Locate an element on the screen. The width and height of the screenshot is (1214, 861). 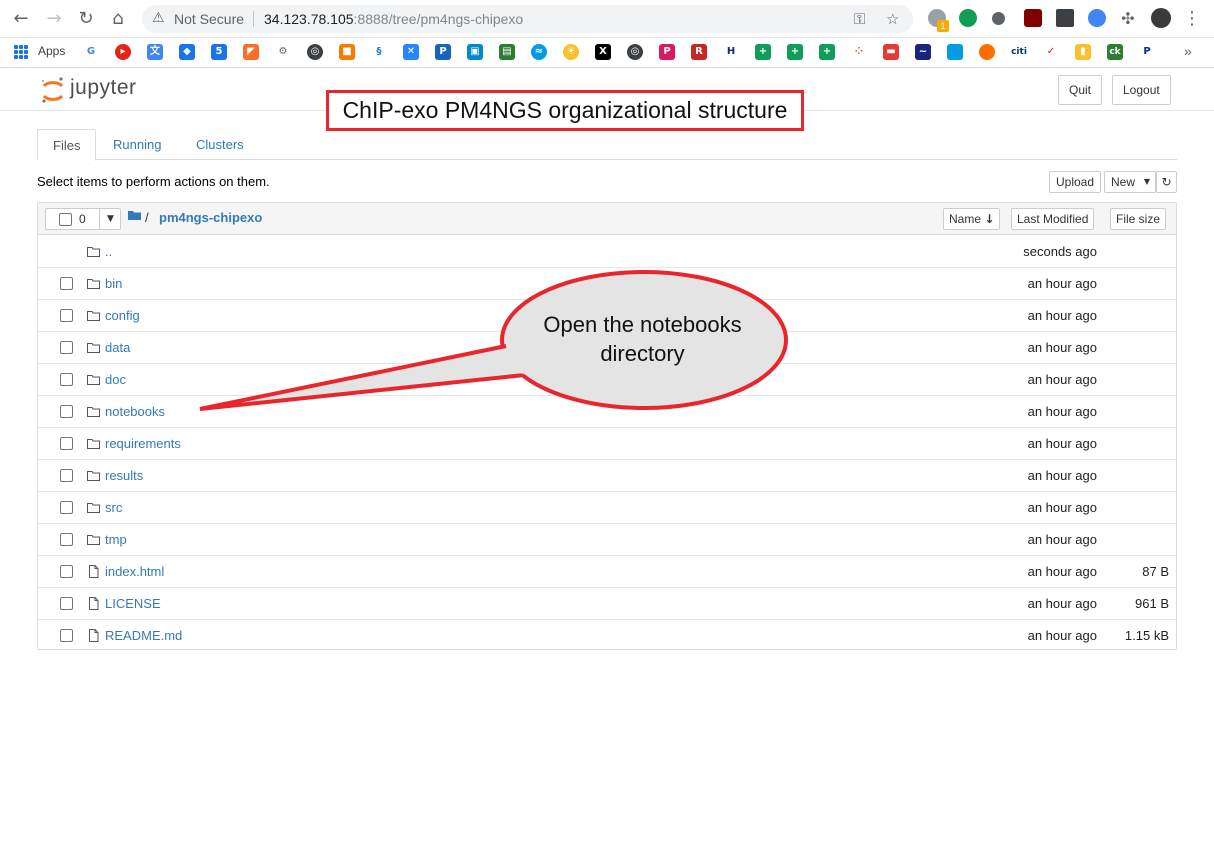
back-icon: ← is located at coordinates (21, 19).